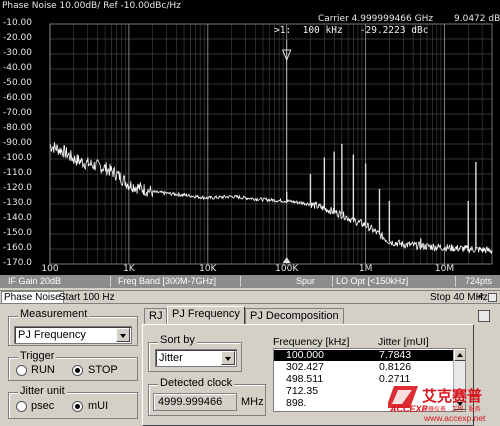 The width and height of the screenshot is (500, 426). What do you see at coordinates (156, 316) in the screenshot?
I see `tab-rj: RJ` at bounding box center [156, 316].